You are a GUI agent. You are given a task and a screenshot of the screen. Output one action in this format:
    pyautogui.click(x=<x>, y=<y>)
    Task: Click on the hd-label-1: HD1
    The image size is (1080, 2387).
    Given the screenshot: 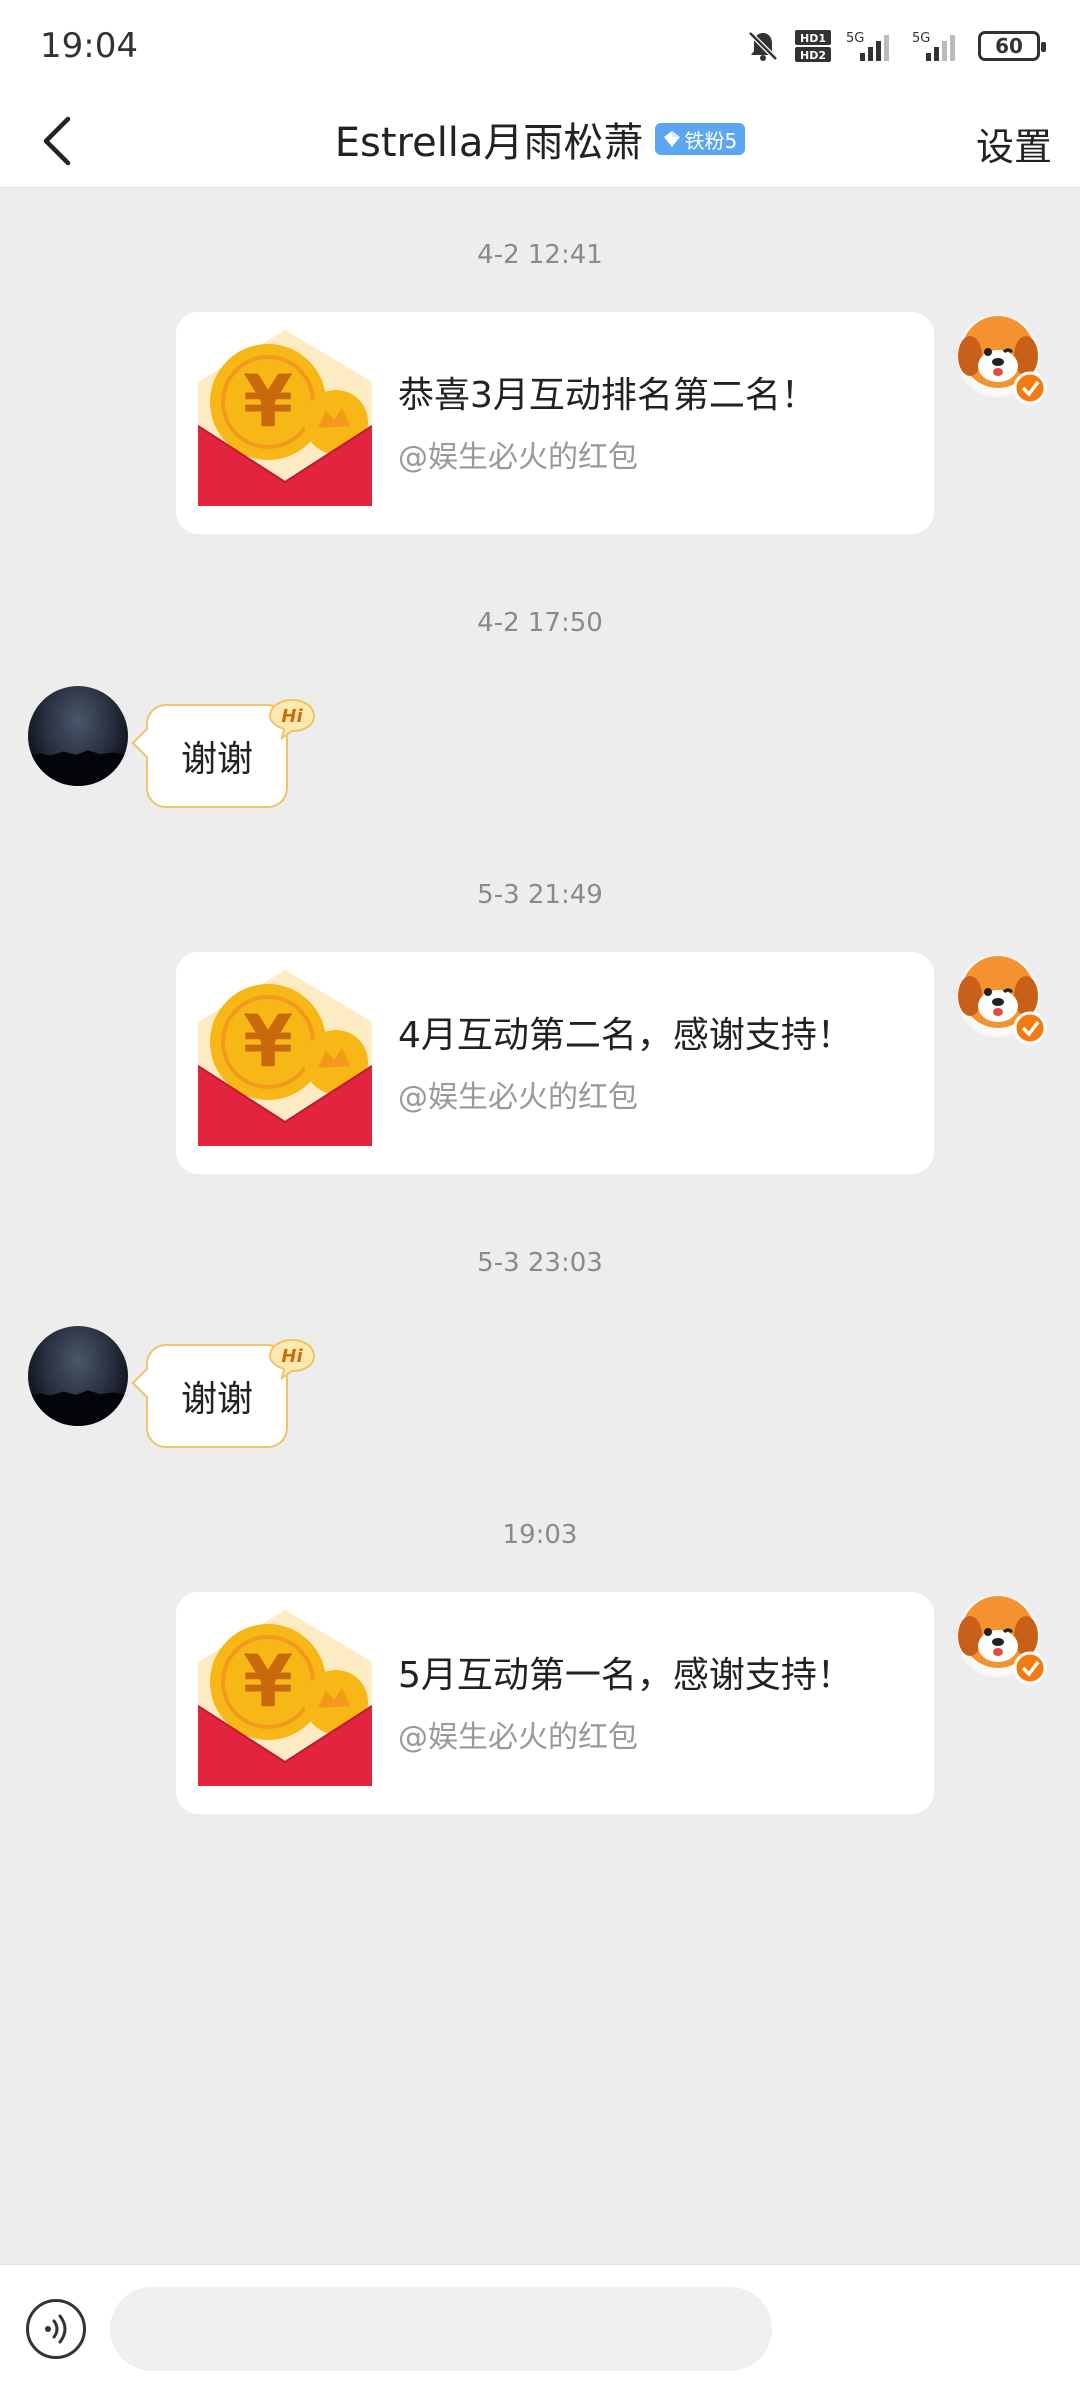 What is the action you would take?
    pyautogui.click(x=813, y=38)
    